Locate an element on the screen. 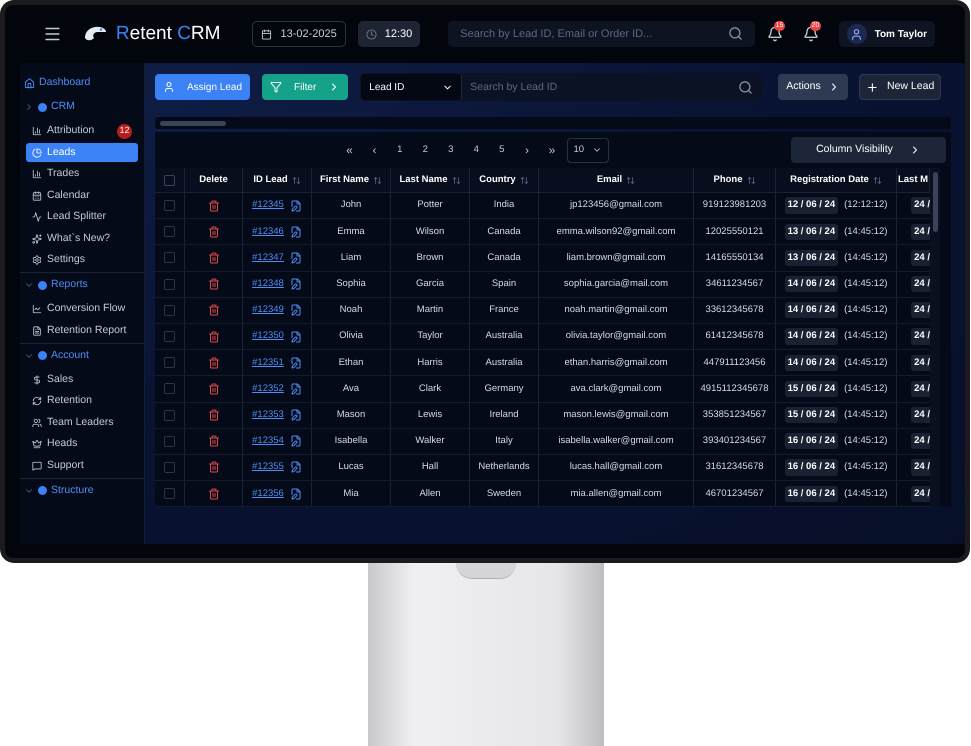 The image size is (971, 746). sidebar-item: Trades is located at coordinates (82, 174).